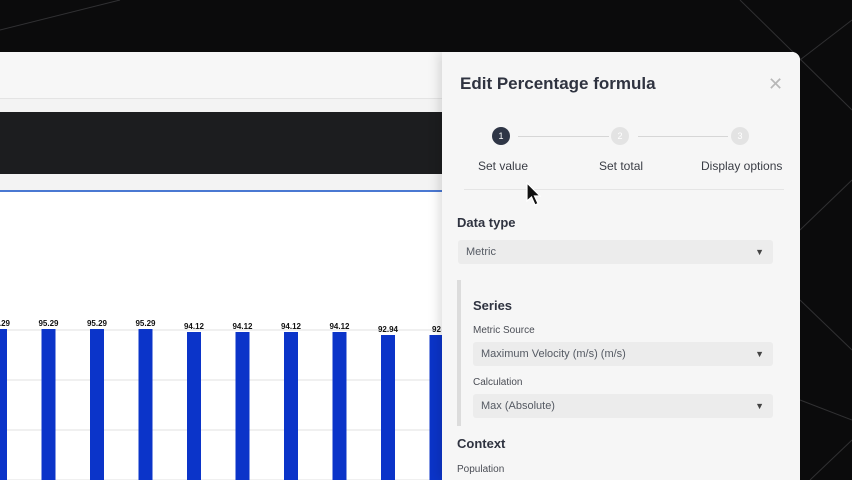 Image resolution: width=852 pixels, height=480 pixels. I want to click on series-indent-bar, so click(459, 353).